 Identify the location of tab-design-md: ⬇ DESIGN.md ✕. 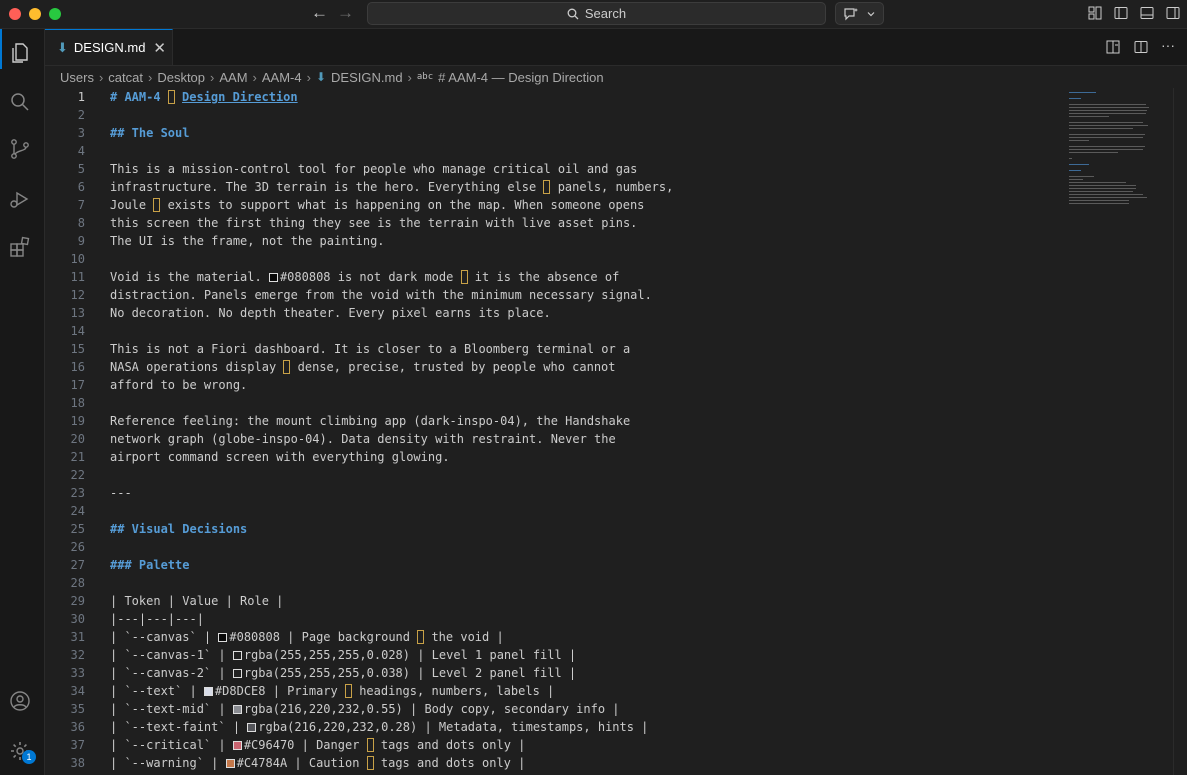
(109, 47).